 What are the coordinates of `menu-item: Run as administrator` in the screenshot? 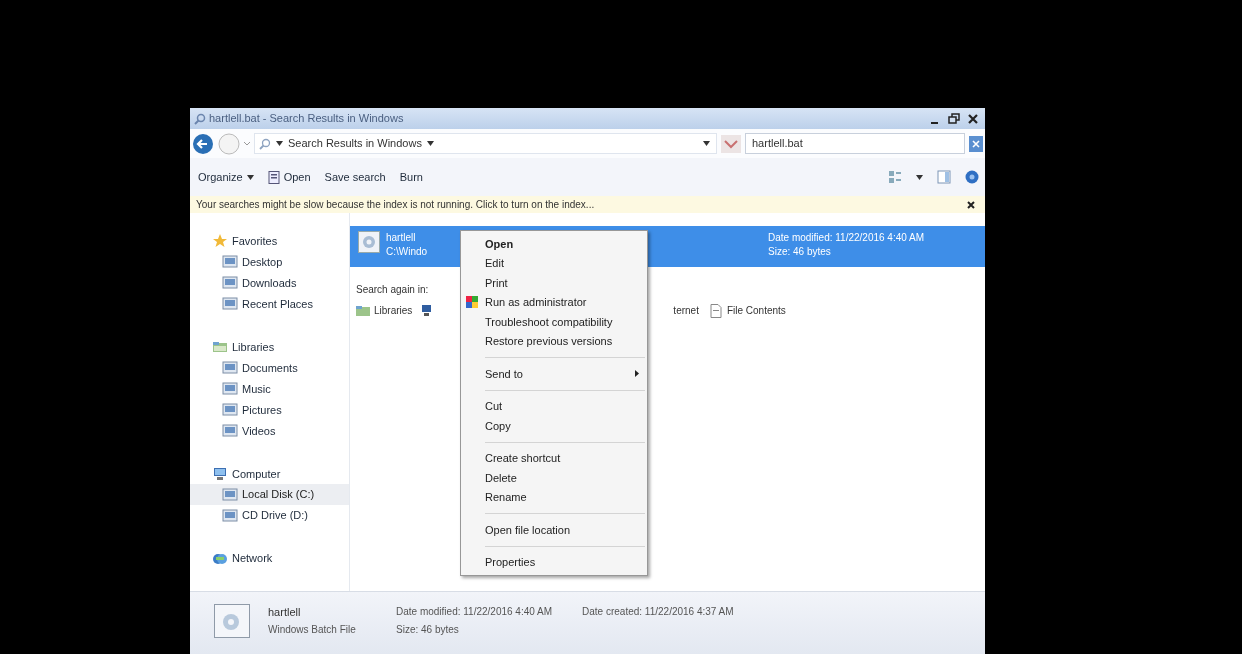 It's located at (554, 302).